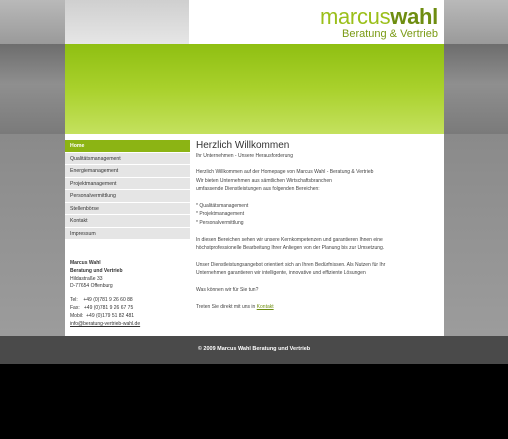  I want to click on contact-email-link: info@beratung-vertrieb-wahl.de, so click(130, 325).